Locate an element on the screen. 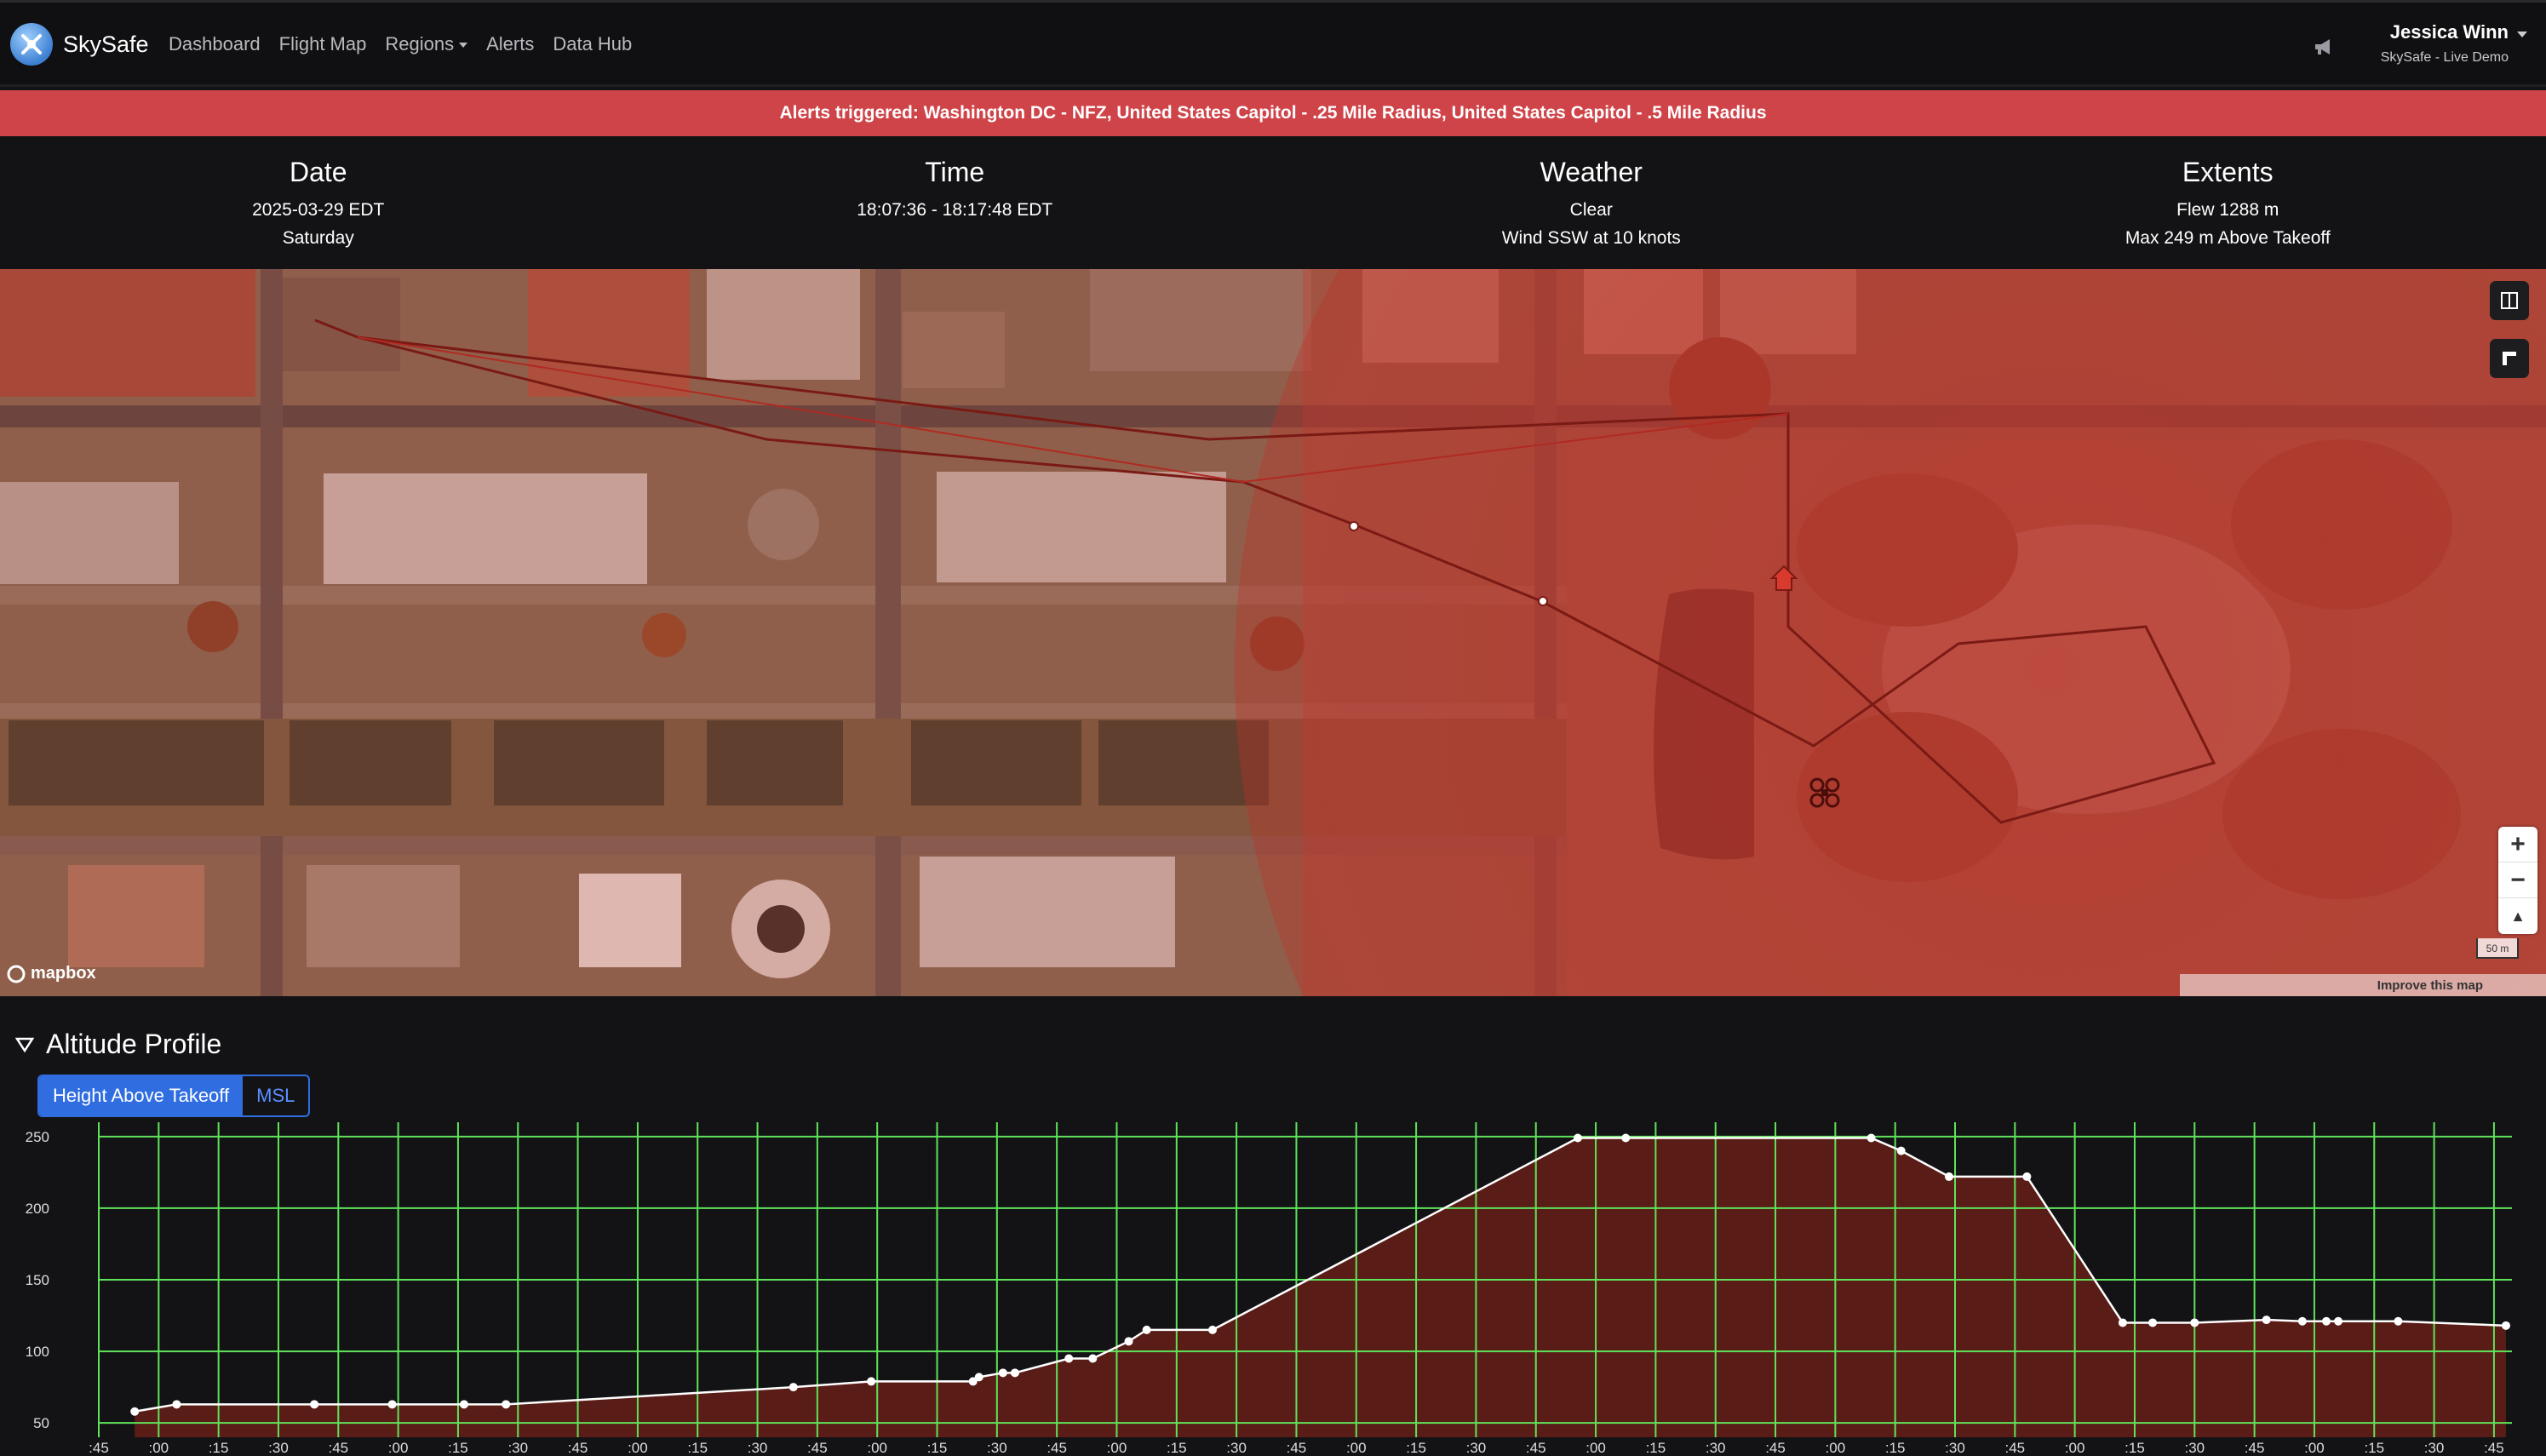  user-name: Jessica Winn is located at coordinates (2449, 32).